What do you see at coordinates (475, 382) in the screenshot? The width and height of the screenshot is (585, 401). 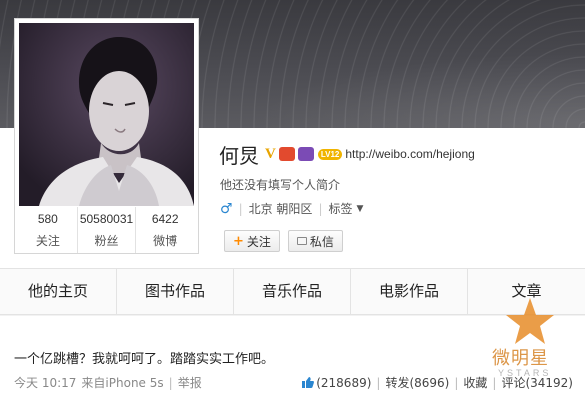 I see `favorite-link: 收藏` at bounding box center [475, 382].